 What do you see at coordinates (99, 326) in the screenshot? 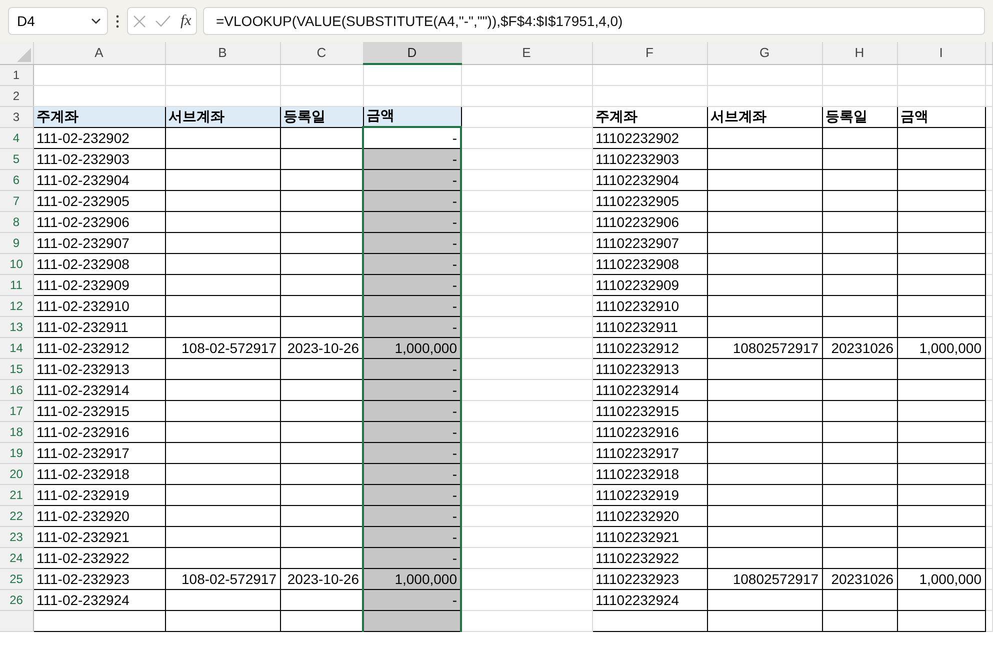
I see `table-cell: 111-02-232911` at bounding box center [99, 326].